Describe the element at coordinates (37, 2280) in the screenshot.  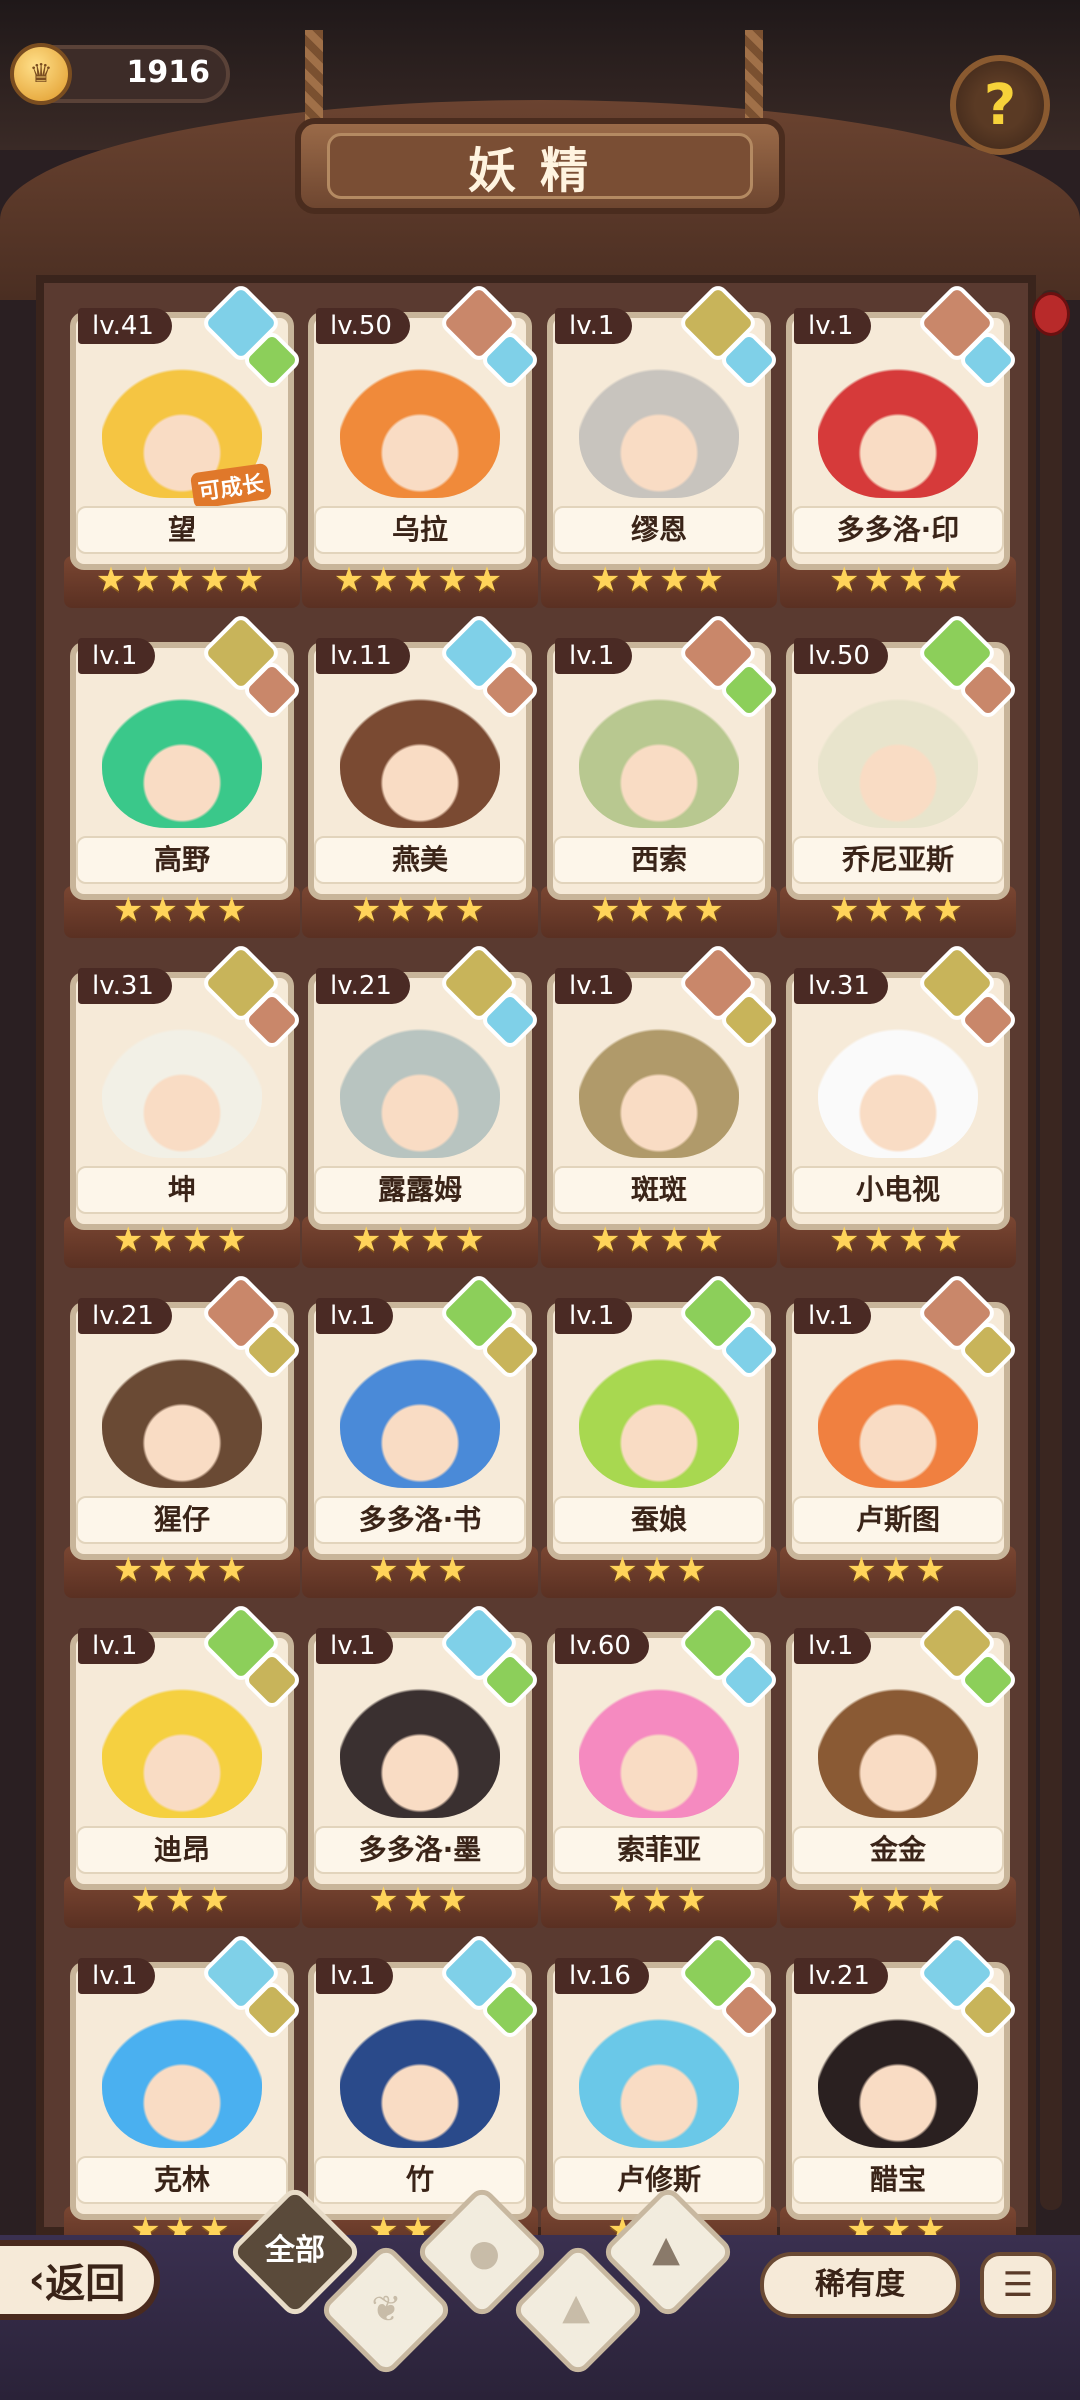
I see `chevron-left-icon: ‹` at that location.